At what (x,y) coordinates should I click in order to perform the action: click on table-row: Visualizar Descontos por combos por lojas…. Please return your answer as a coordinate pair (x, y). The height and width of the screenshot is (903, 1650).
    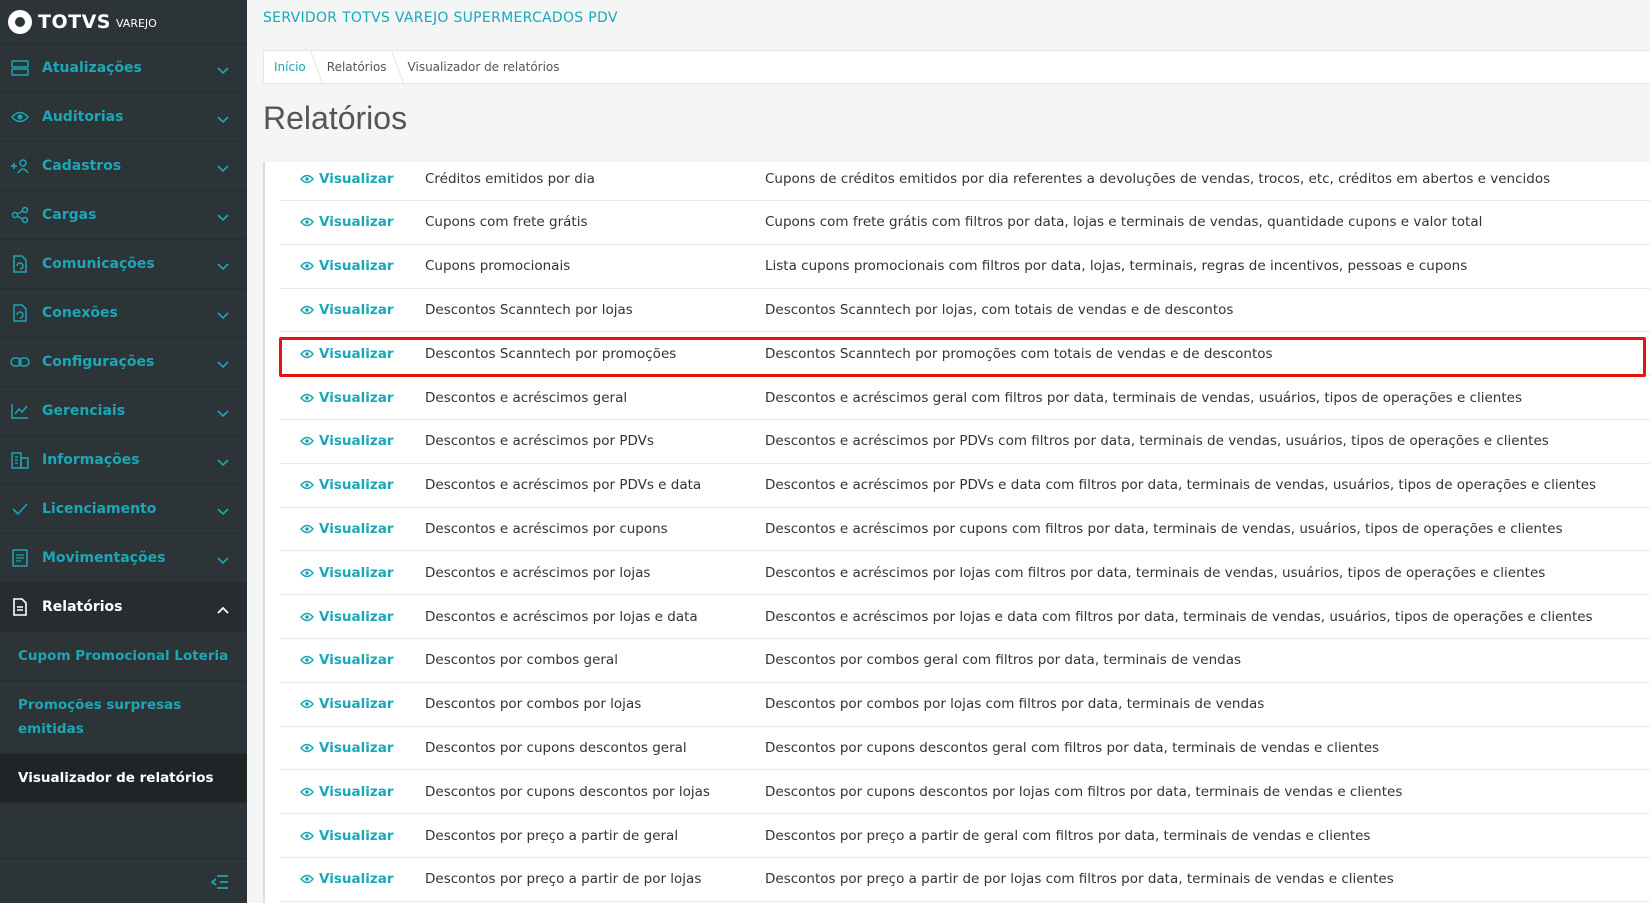
    Looking at the image, I should click on (965, 705).